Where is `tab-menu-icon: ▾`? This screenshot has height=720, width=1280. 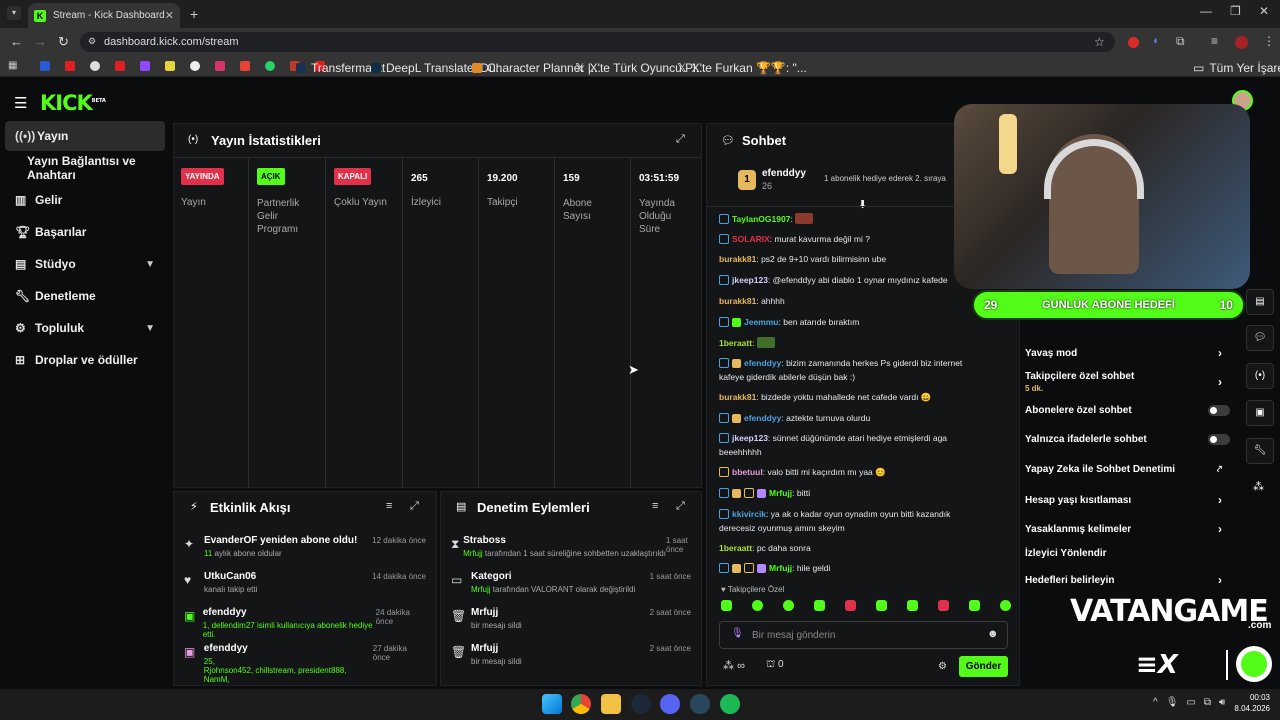
tab-menu-icon: ▾ is located at coordinates (14, 13).